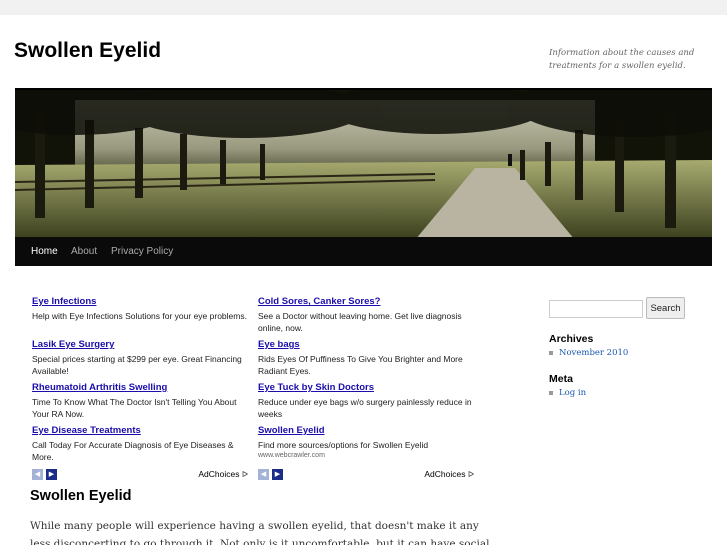 This screenshot has height=545, width=727. Describe the element at coordinates (143, 345) in the screenshot. I see `ad-title-link: Lasik Eye Surgery` at that location.